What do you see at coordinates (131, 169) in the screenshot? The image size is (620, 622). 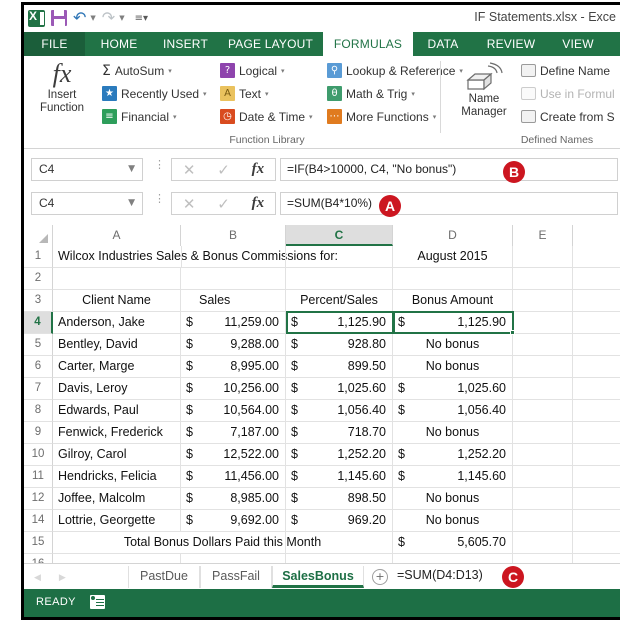 I see `chevron-down-icon: ▼` at bounding box center [131, 169].